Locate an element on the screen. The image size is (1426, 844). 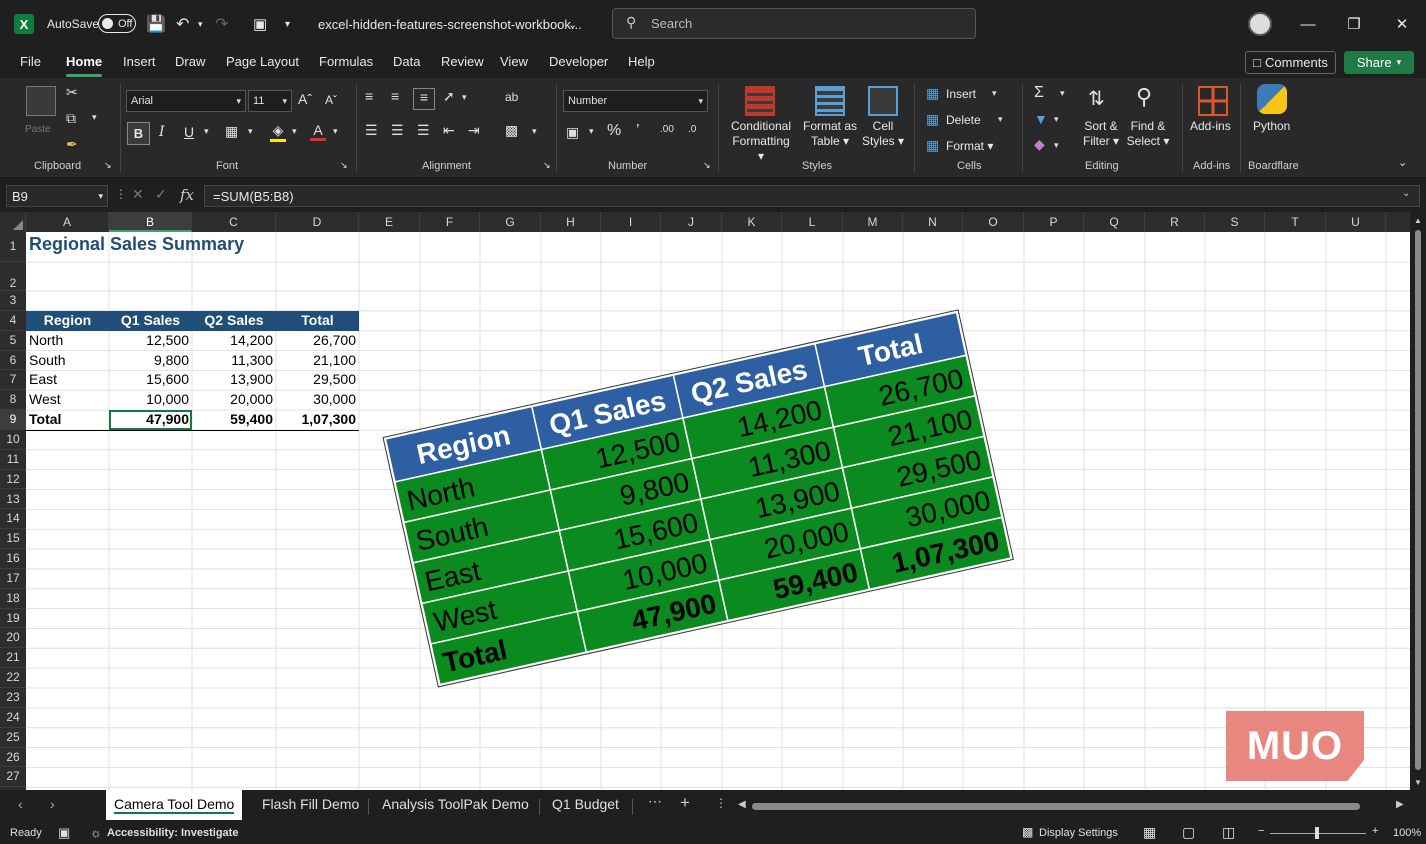
filename-chevron-down-icon: ⌄ is located at coordinates (572, 24).